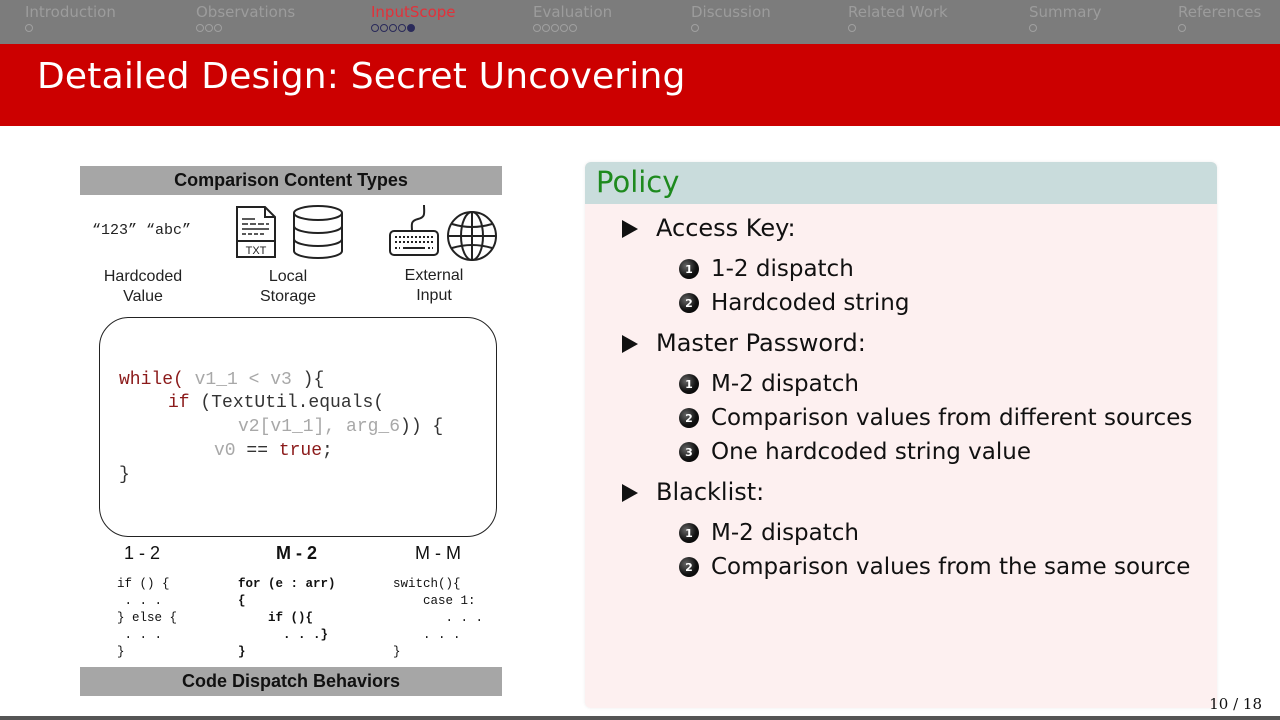 The width and height of the screenshot is (1280, 720). What do you see at coordinates (142, 230) in the screenshot?
I see `hardcoded-sample-values: “123” “abc”` at bounding box center [142, 230].